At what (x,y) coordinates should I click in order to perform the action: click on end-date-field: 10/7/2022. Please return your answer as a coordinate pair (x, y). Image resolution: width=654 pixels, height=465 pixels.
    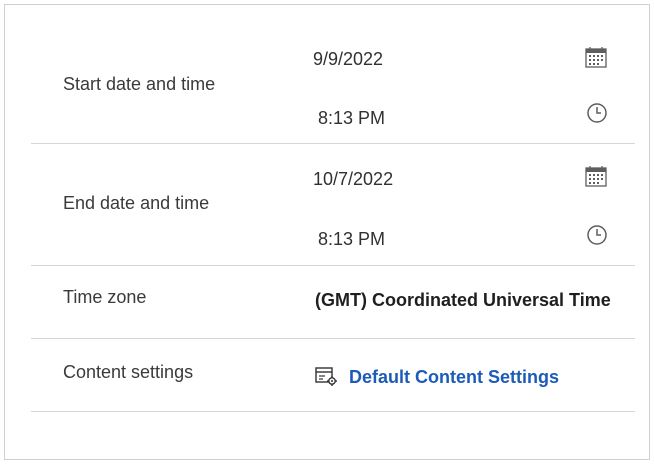
    Looking at the image, I should click on (353, 179).